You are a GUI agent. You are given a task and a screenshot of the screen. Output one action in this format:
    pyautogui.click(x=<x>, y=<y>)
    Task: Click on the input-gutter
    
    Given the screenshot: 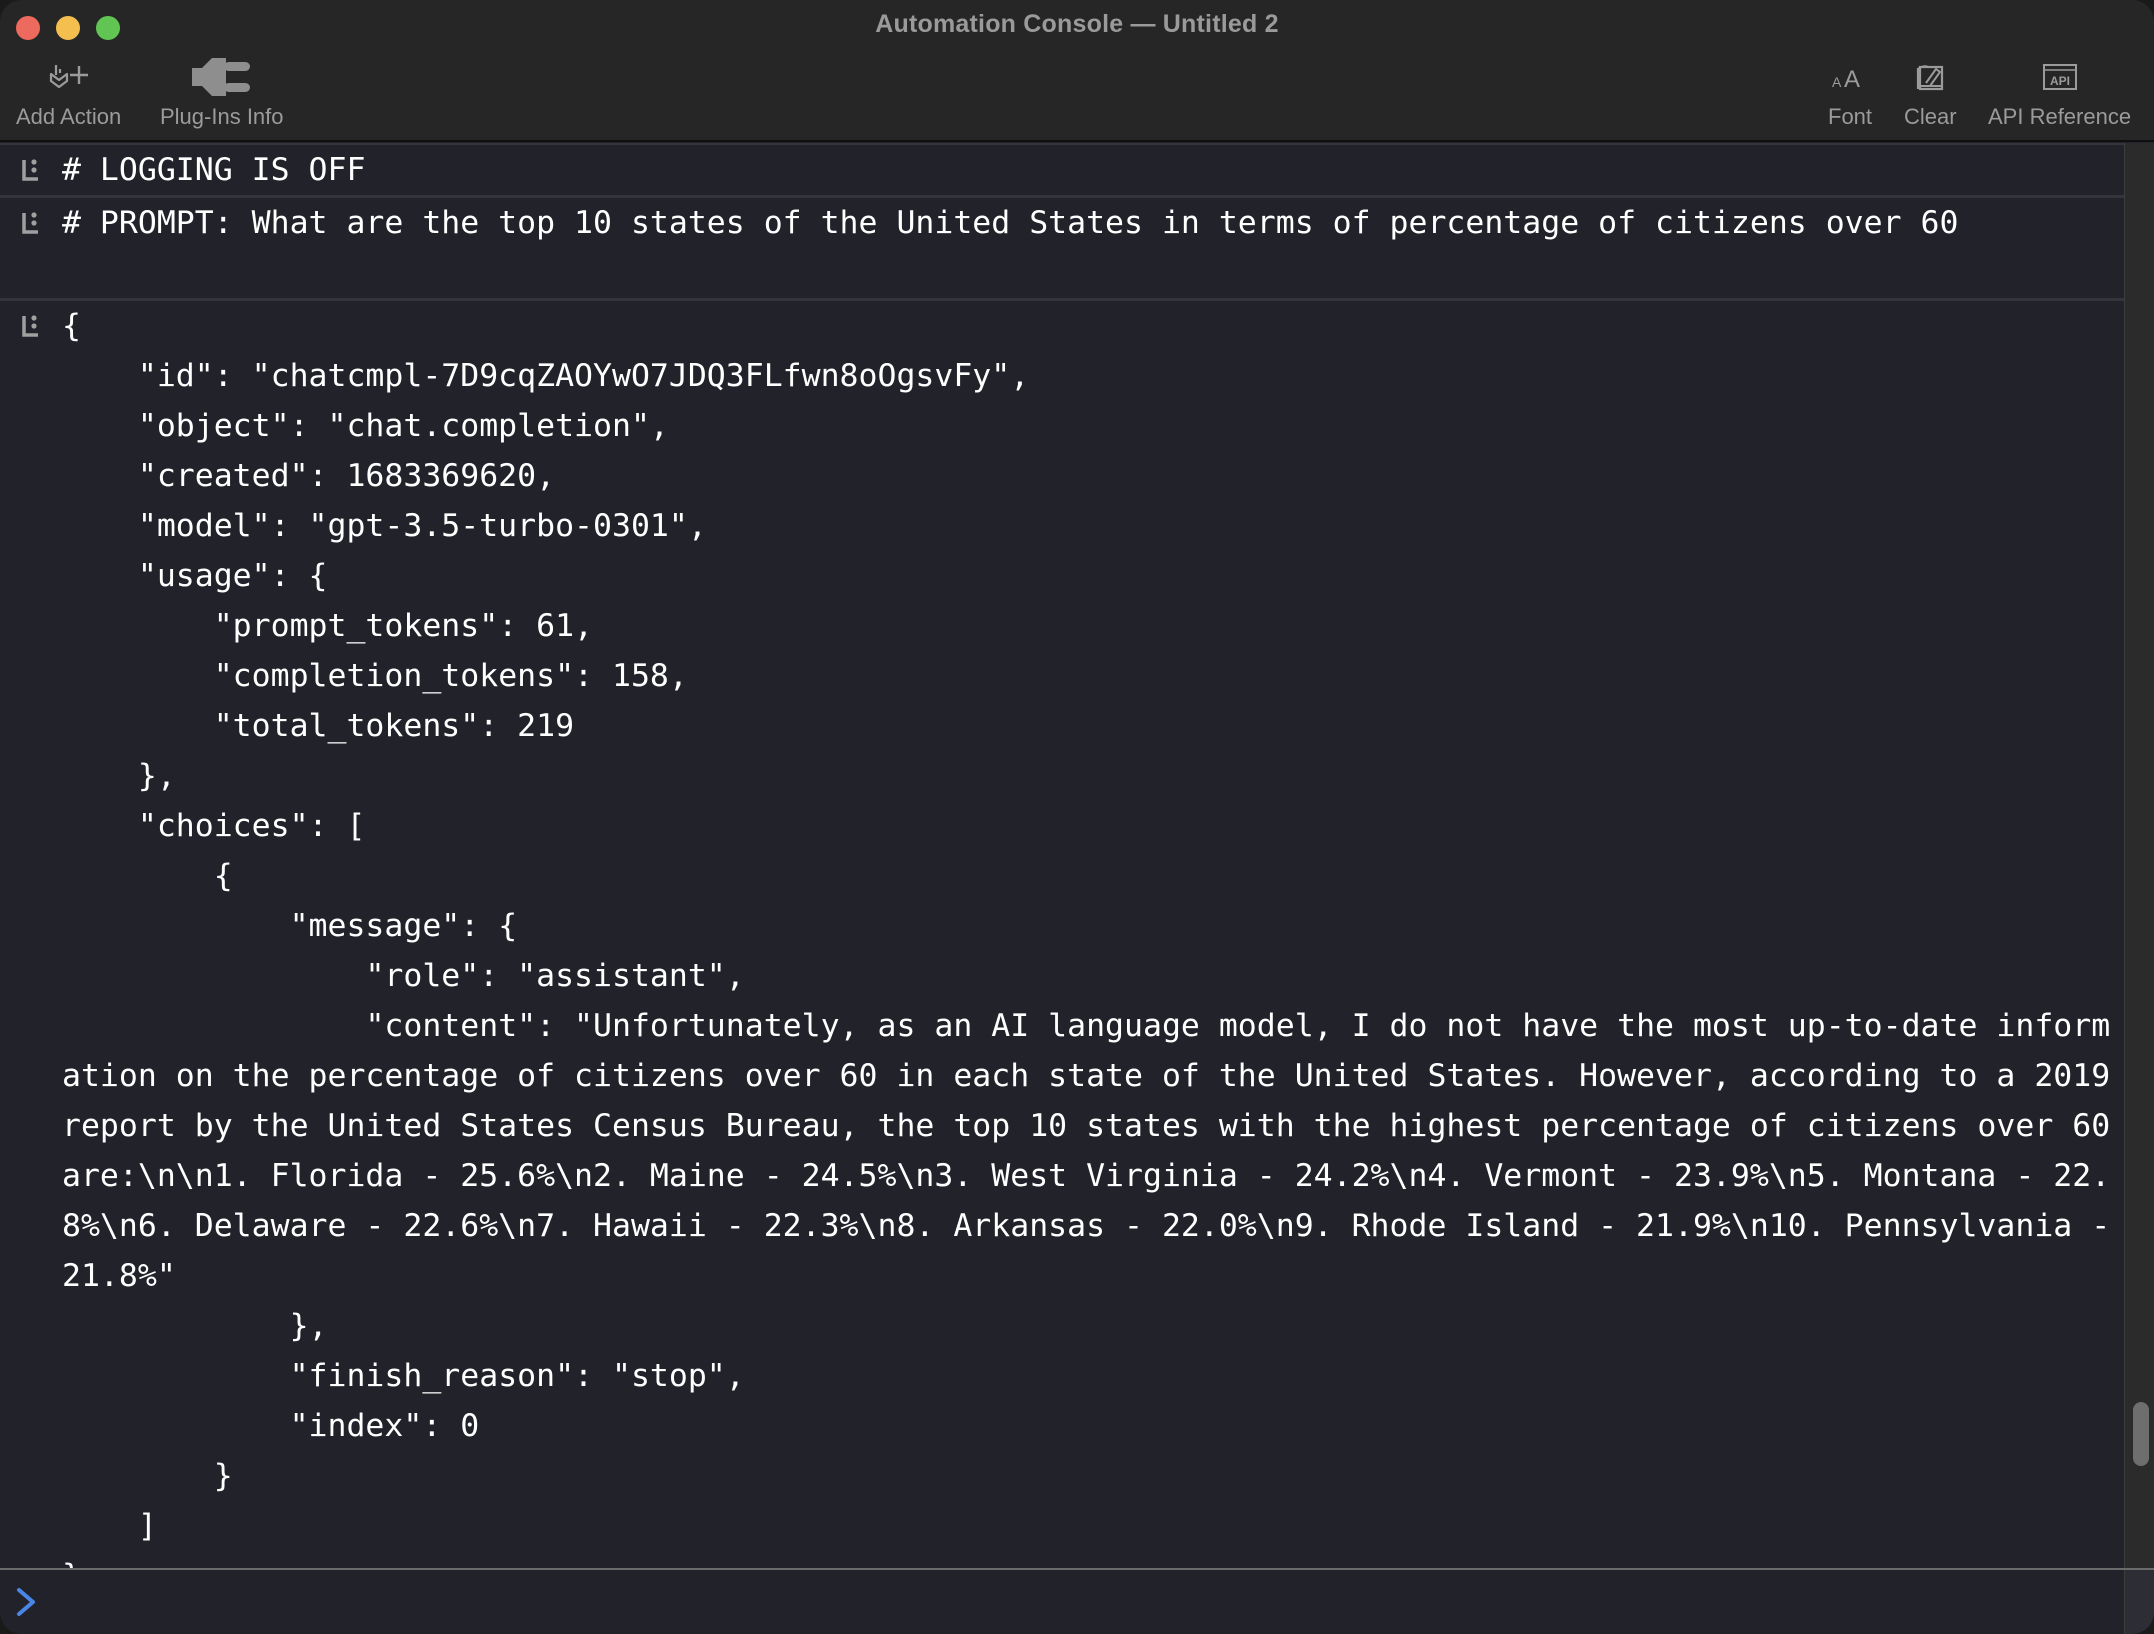 What is the action you would take?
    pyautogui.click(x=2139, y=1602)
    